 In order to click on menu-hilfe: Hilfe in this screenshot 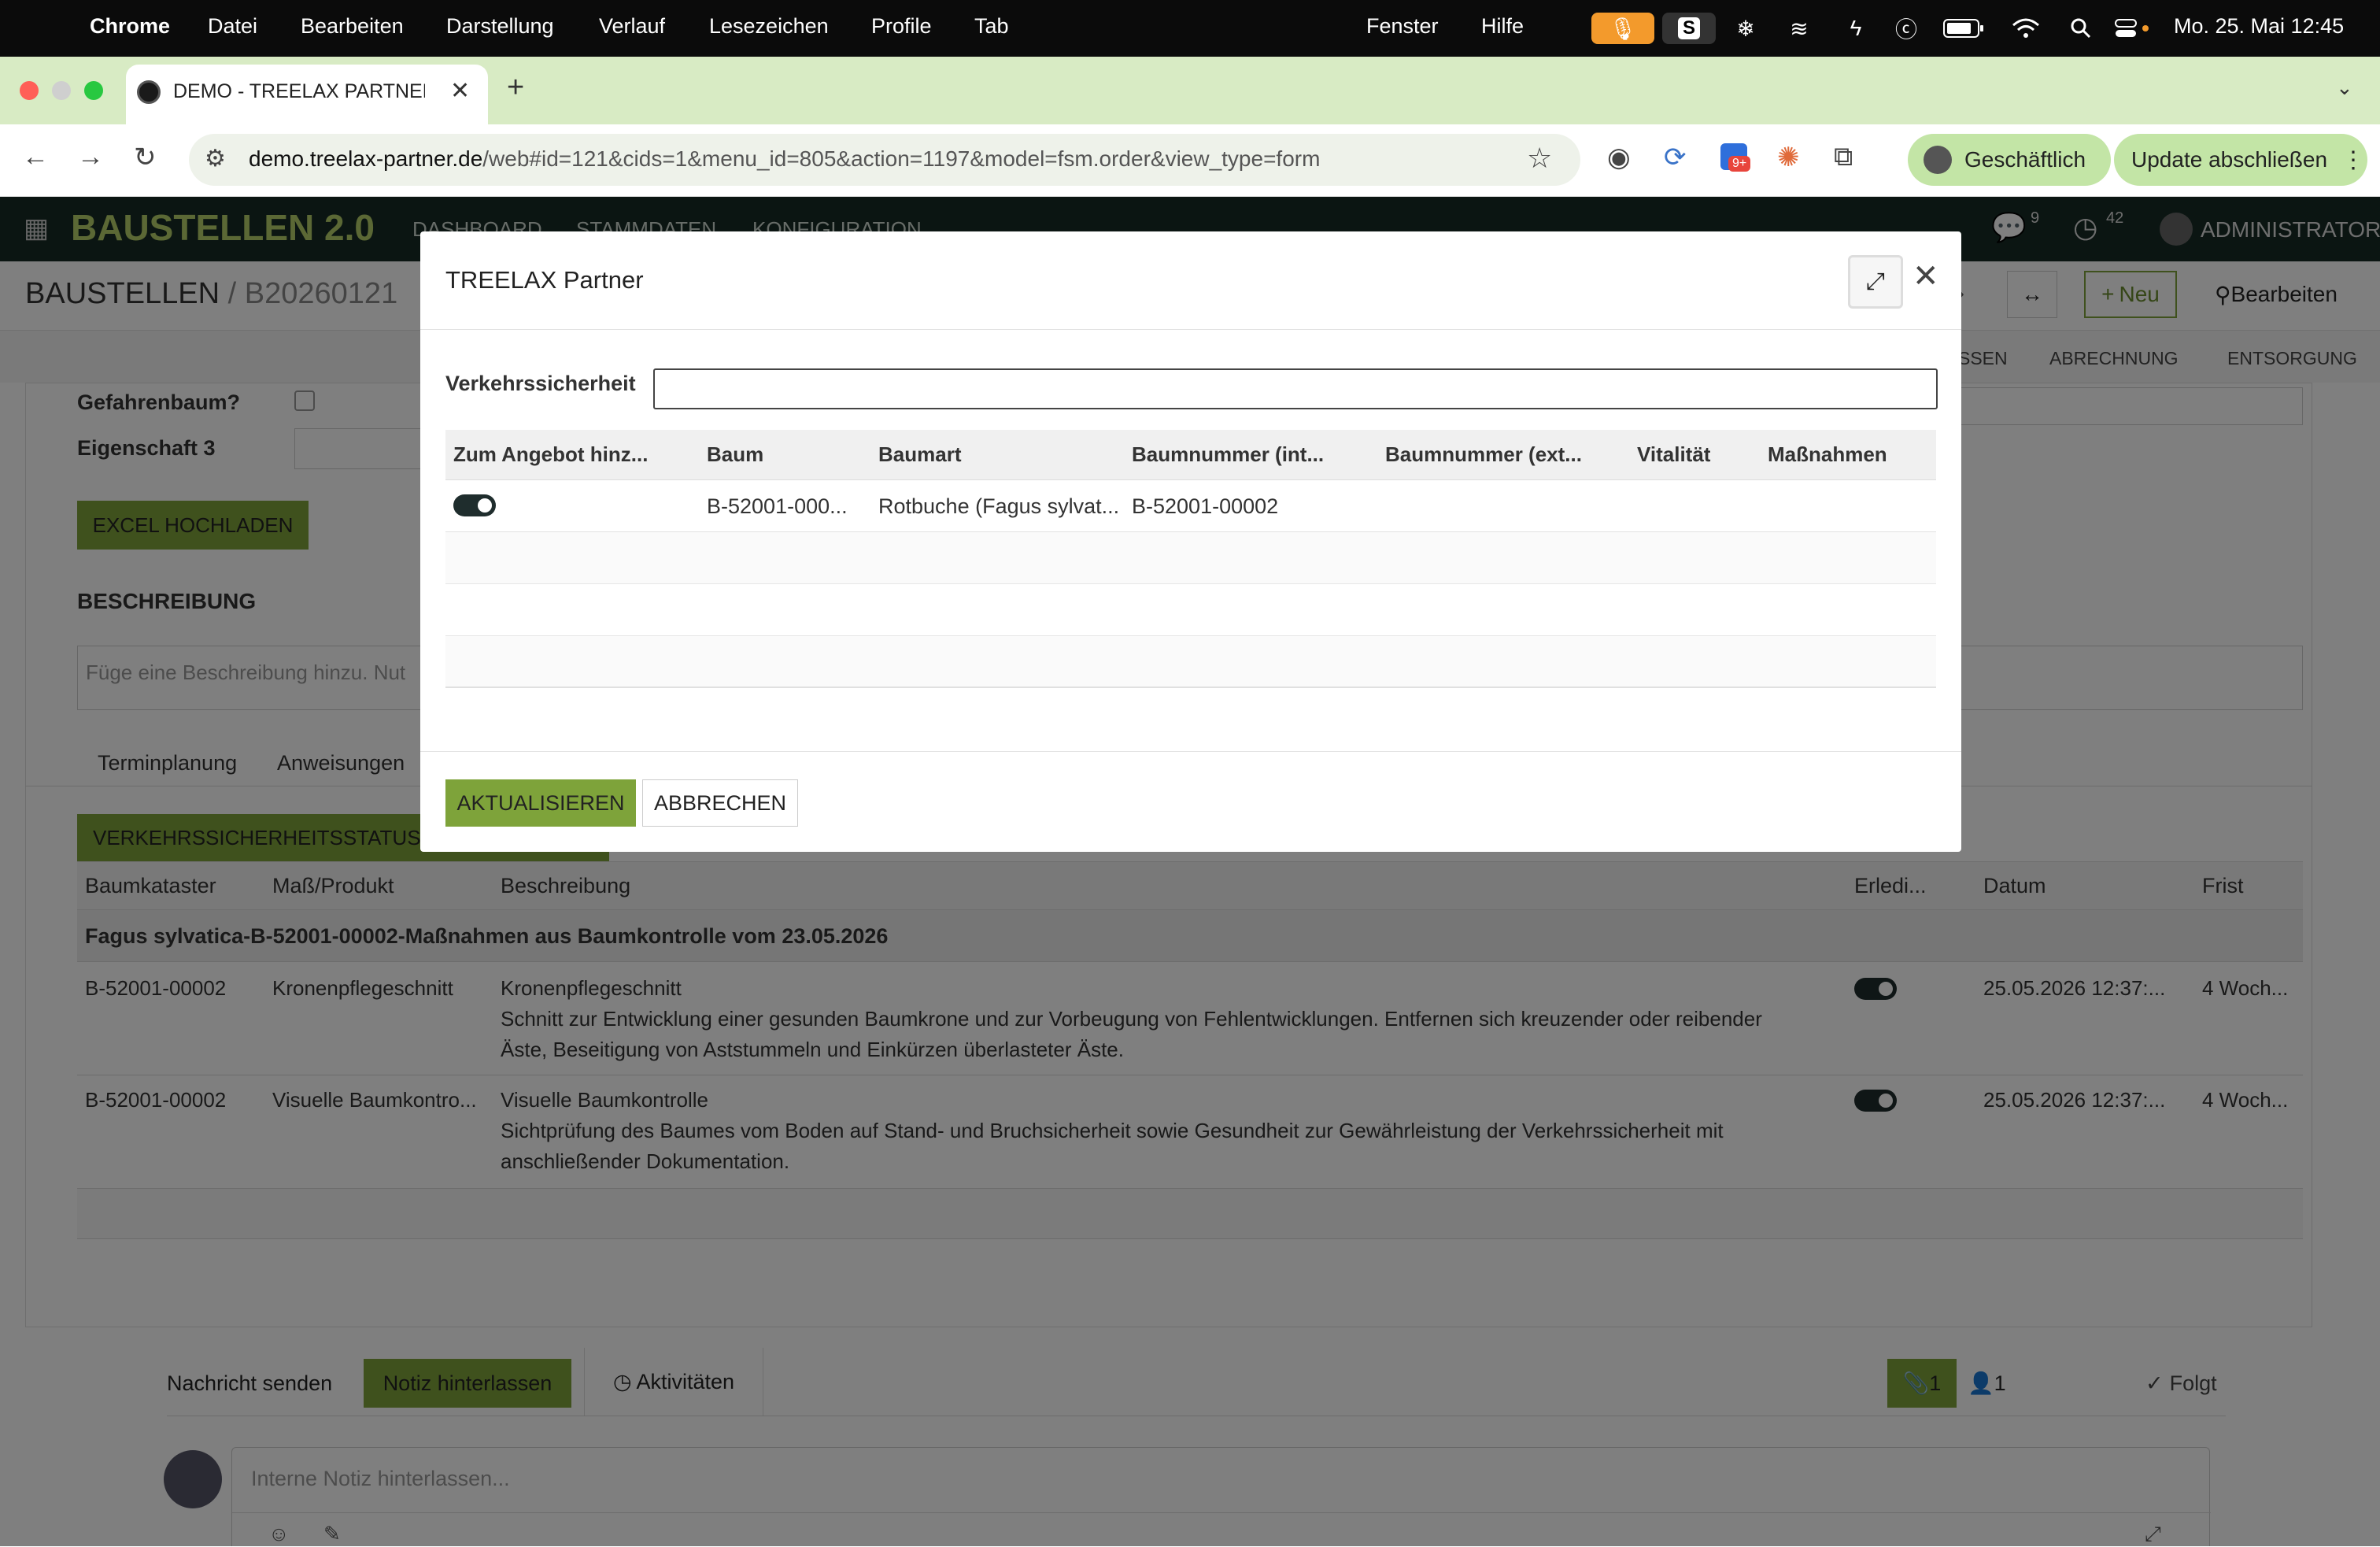, I will do `click(1502, 26)`.